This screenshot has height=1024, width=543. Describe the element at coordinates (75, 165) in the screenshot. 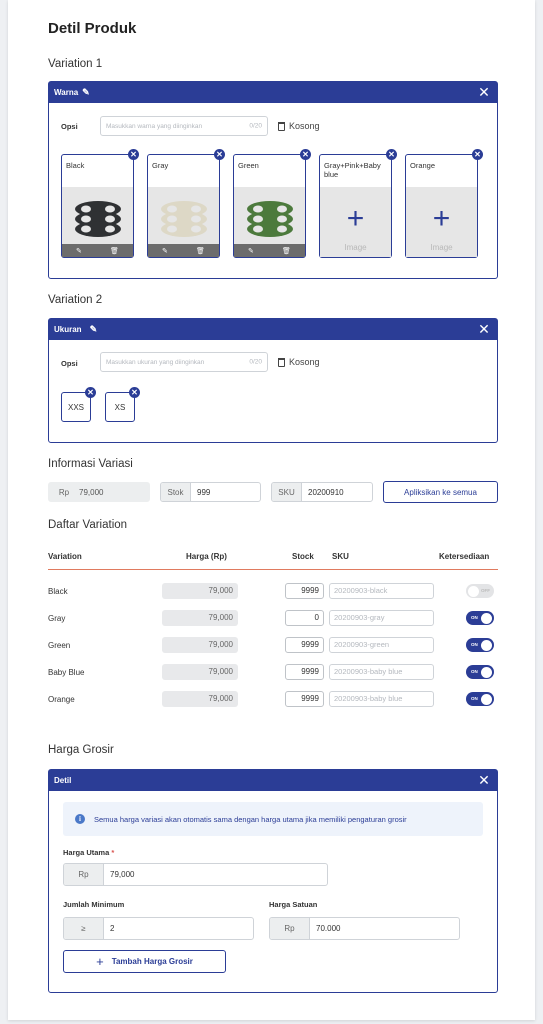

I see `option-name: Black` at that location.